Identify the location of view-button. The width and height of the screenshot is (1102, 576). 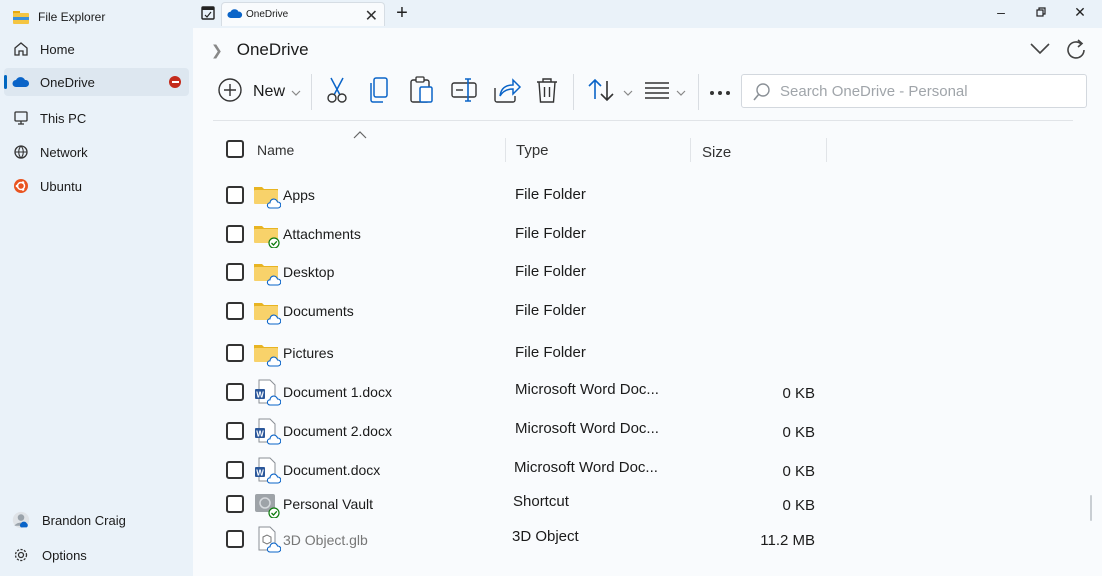
(665, 92).